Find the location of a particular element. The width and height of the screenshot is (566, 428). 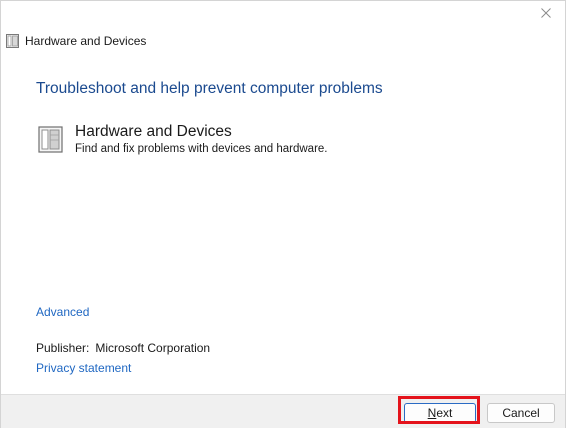

next-accelerator: N is located at coordinates (432, 413).